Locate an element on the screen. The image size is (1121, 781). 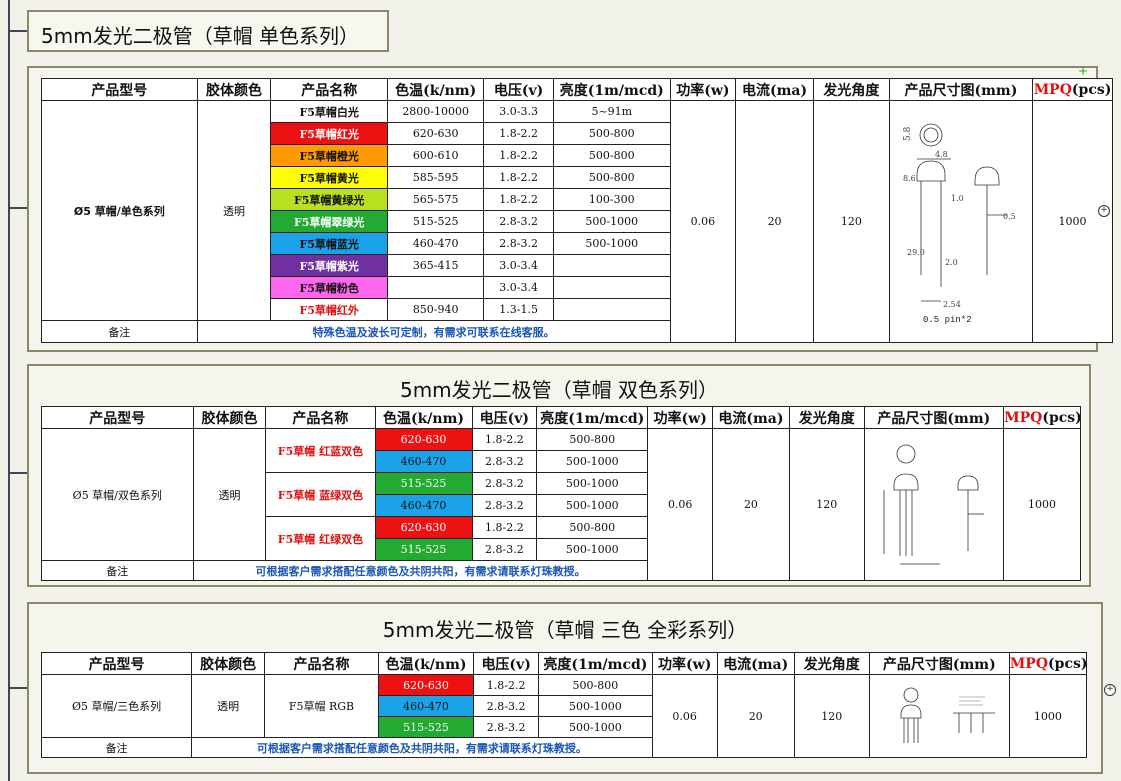
product-name-cell: F5草帽红外 is located at coordinates (329, 309).